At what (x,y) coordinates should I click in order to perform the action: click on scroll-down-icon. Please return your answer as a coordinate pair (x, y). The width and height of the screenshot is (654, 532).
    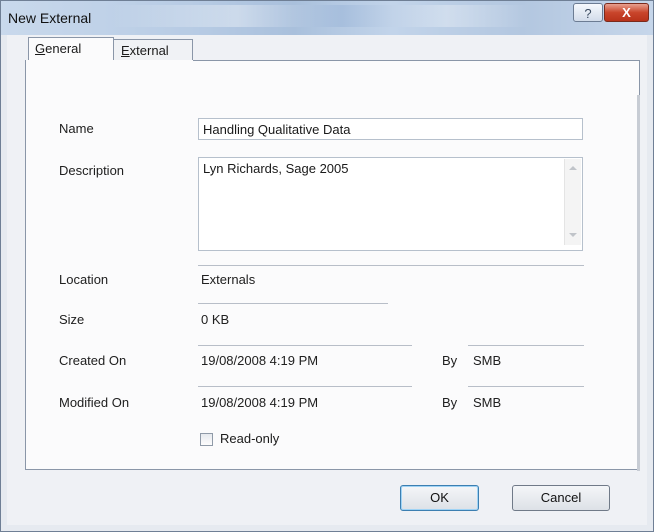
    Looking at the image, I should click on (573, 235).